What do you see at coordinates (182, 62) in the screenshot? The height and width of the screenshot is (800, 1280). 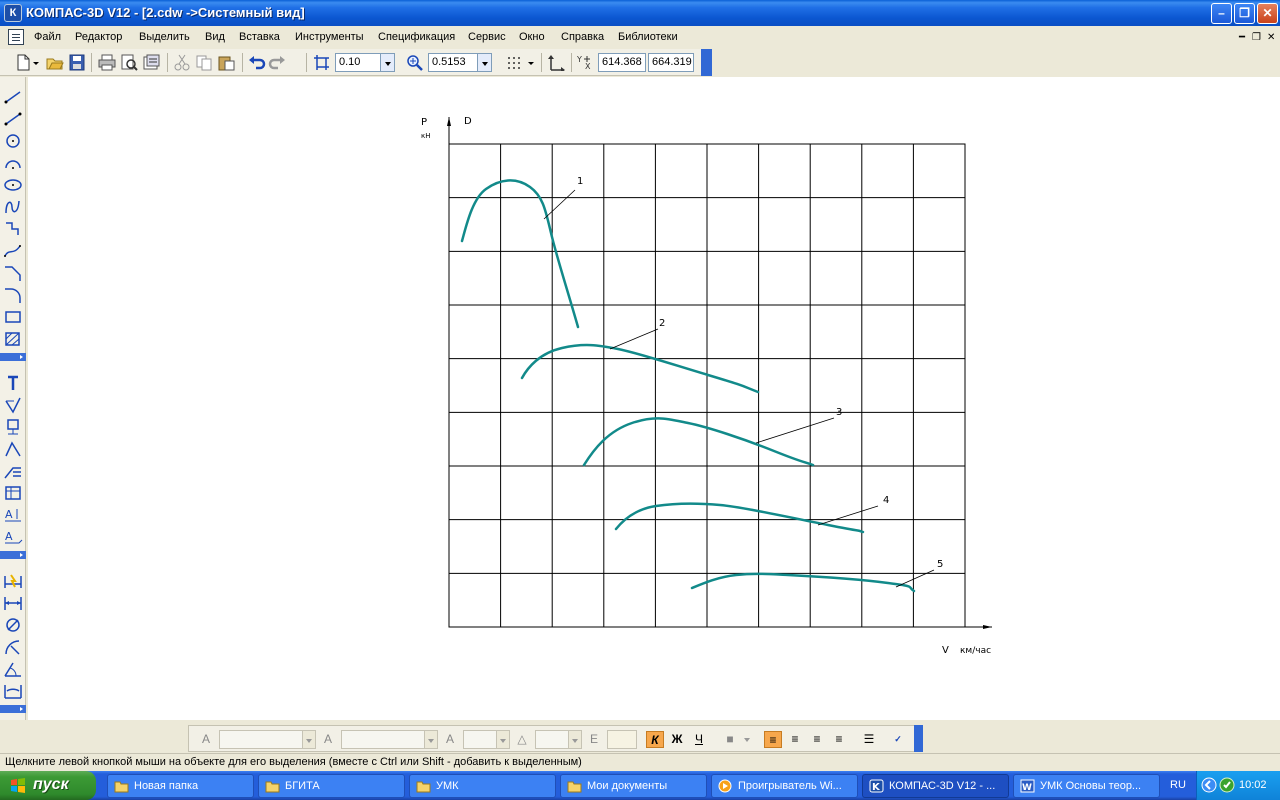 I see `cut-icon` at bounding box center [182, 62].